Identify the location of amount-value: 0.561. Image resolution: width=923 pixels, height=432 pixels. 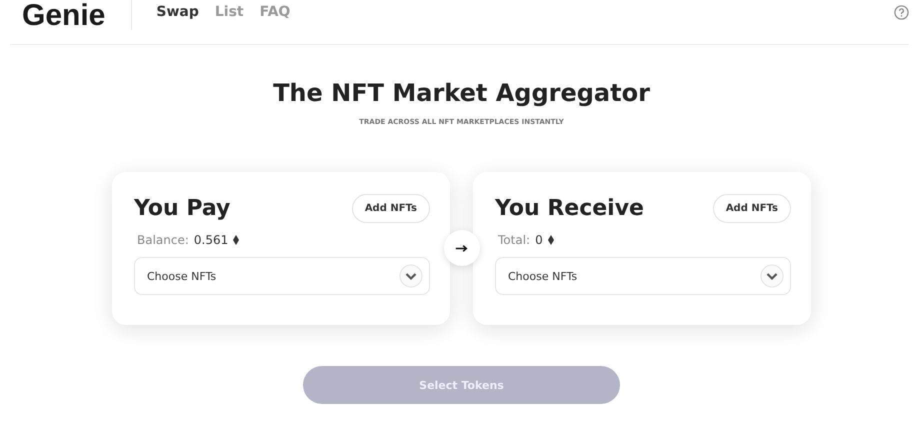
(211, 240).